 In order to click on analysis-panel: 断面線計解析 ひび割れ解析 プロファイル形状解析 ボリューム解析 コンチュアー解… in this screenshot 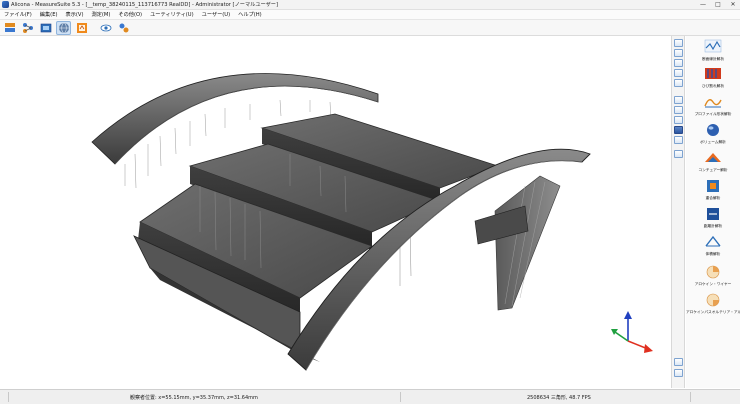, I will do `click(713, 212)`.